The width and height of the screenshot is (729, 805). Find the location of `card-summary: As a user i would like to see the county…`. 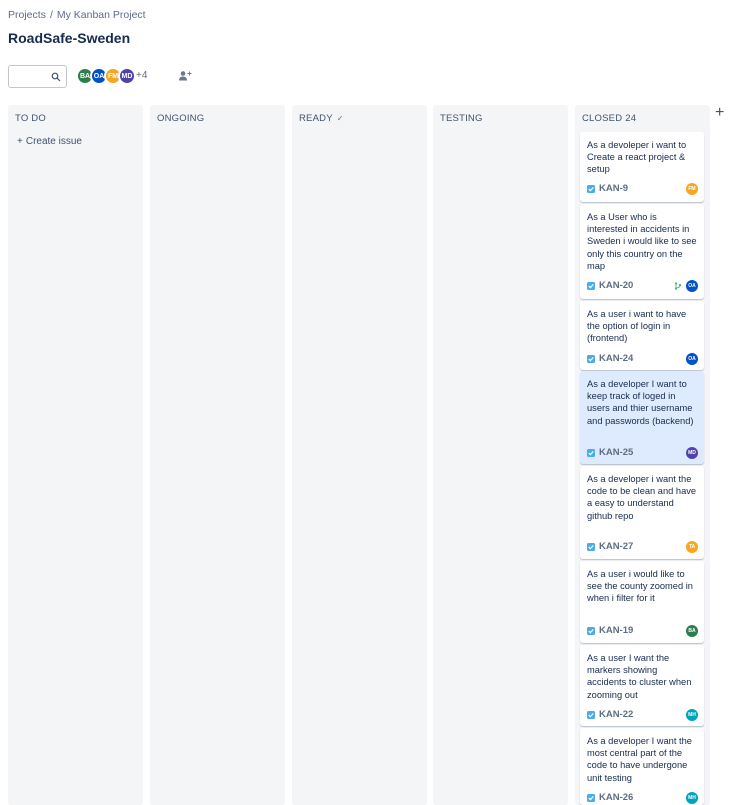

card-summary: As a user i would like to see the county… is located at coordinates (640, 586).